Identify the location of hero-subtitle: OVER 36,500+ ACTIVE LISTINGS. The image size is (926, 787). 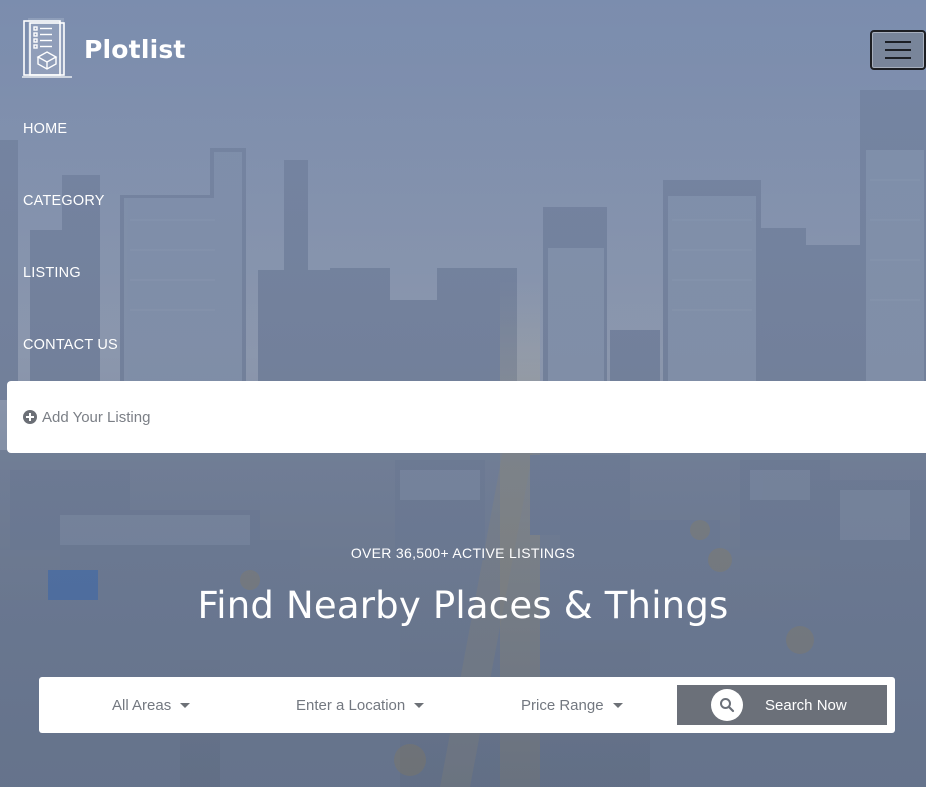
(463, 553).